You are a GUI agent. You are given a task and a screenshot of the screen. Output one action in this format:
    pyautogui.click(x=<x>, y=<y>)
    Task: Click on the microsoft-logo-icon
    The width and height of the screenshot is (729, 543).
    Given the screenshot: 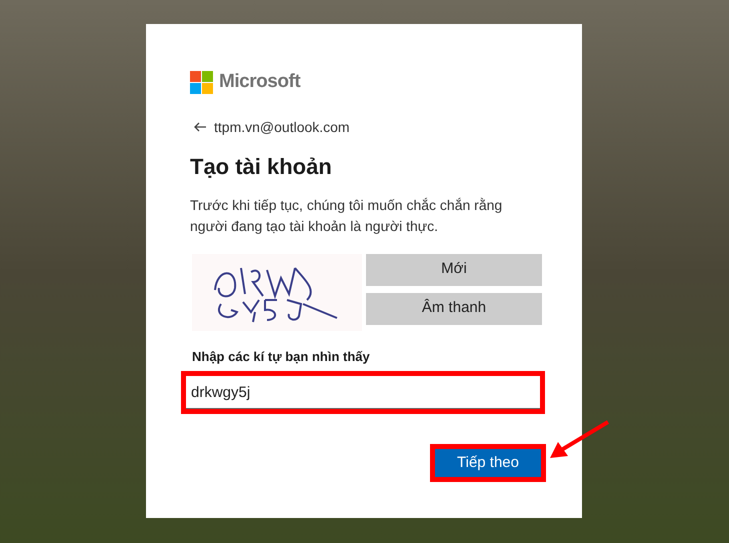 What is the action you would take?
    pyautogui.click(x=201, y=82)
    